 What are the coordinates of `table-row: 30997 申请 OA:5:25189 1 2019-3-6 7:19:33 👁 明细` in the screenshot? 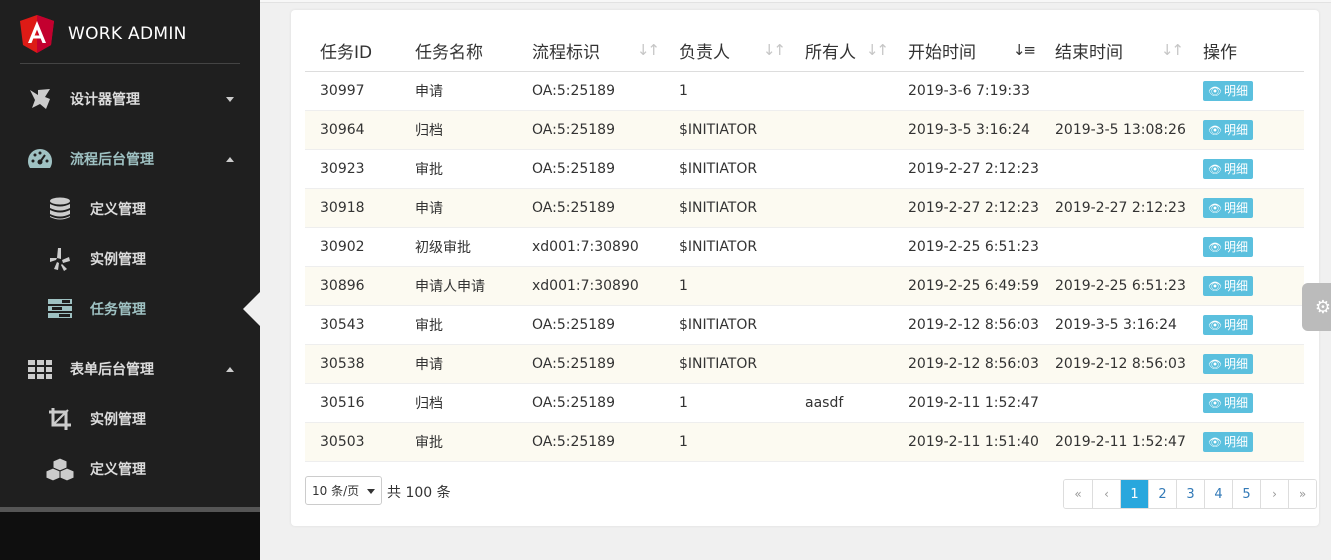 It's located at (804, 91).